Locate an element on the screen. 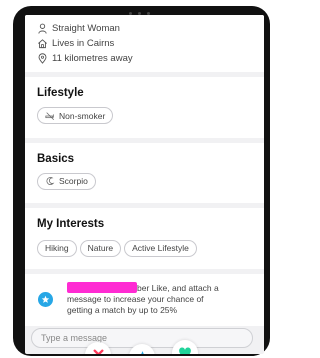 Image resolution: width=320 pixels, height=358 pixels. interests-list: Hiking Nature Active Lifestyle is located at coordinates (144, 247).